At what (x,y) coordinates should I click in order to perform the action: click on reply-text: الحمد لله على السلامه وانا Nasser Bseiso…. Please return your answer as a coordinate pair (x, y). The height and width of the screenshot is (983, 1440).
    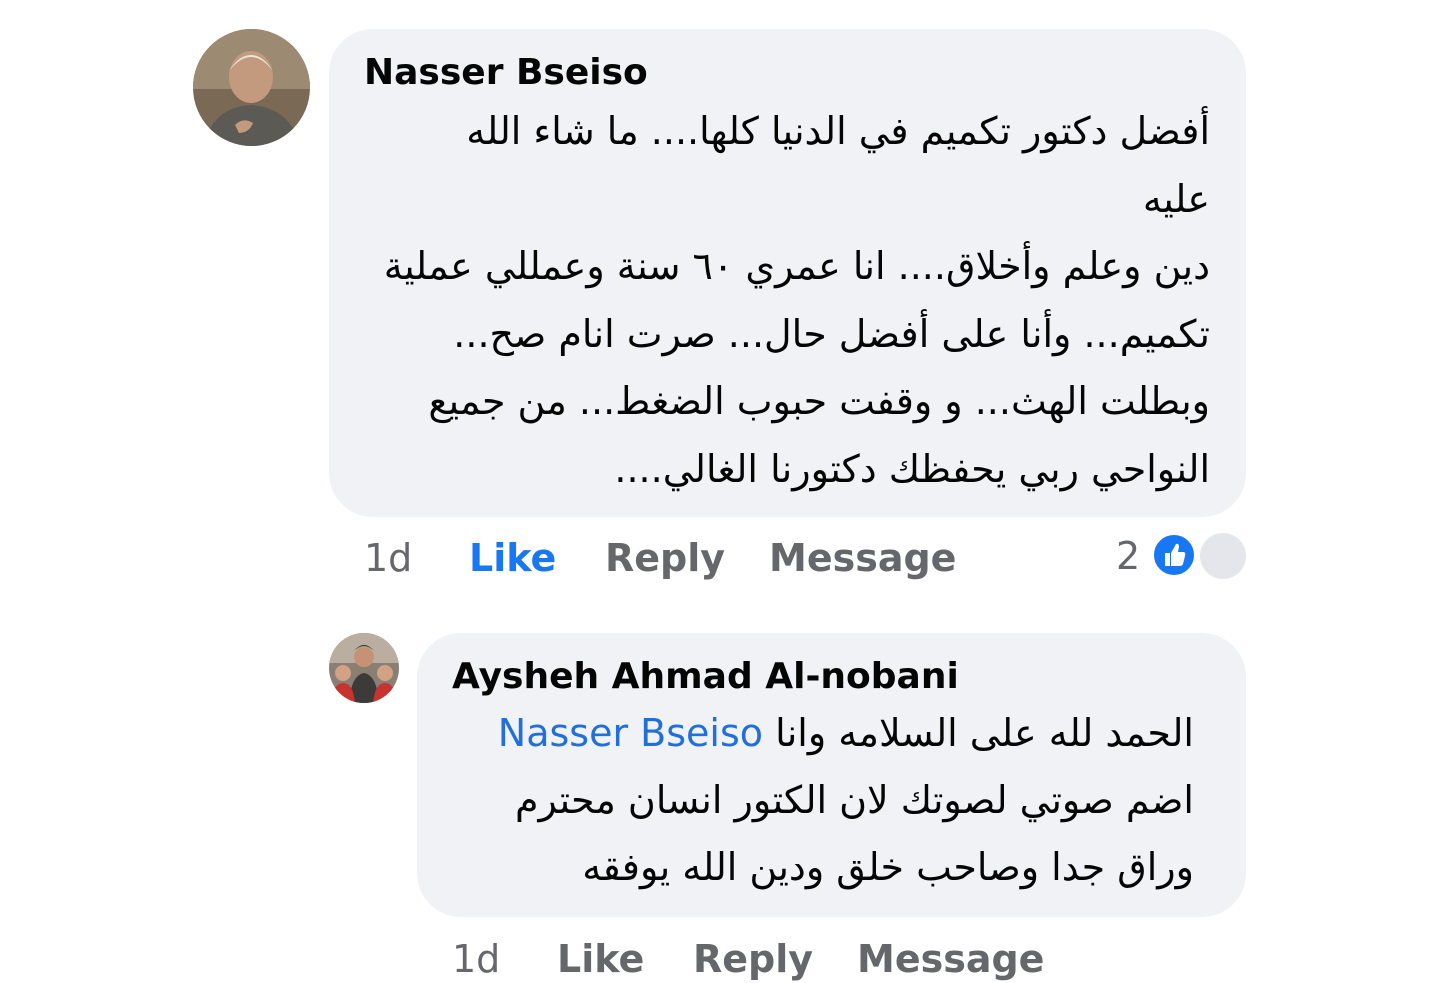
    Looking at the image, I should click on (846, 800).